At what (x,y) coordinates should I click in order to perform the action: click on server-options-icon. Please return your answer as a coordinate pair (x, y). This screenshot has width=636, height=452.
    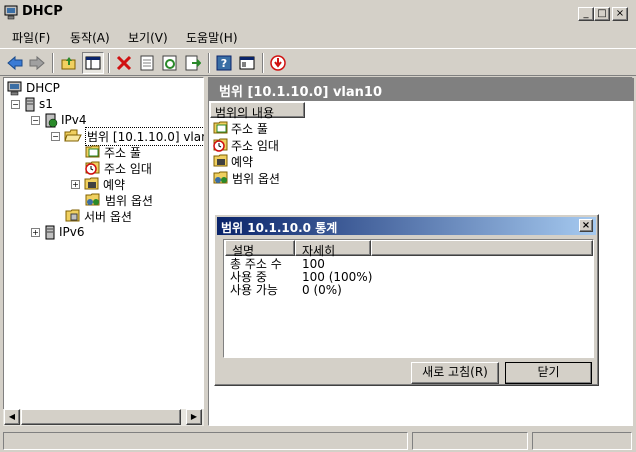
    Looking at the image, I should click on (72, 215).